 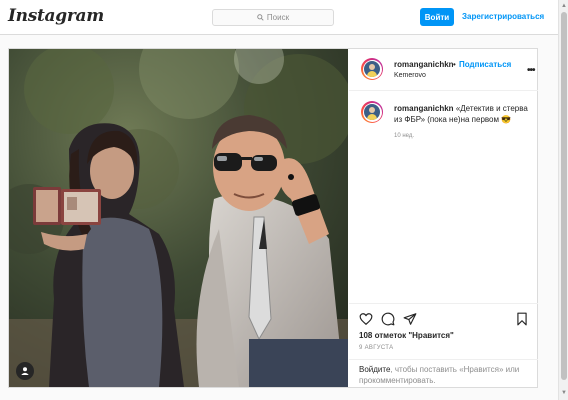 I want to click on likes-count: 108 отметок "Нравится", so click(x=406, y=335).